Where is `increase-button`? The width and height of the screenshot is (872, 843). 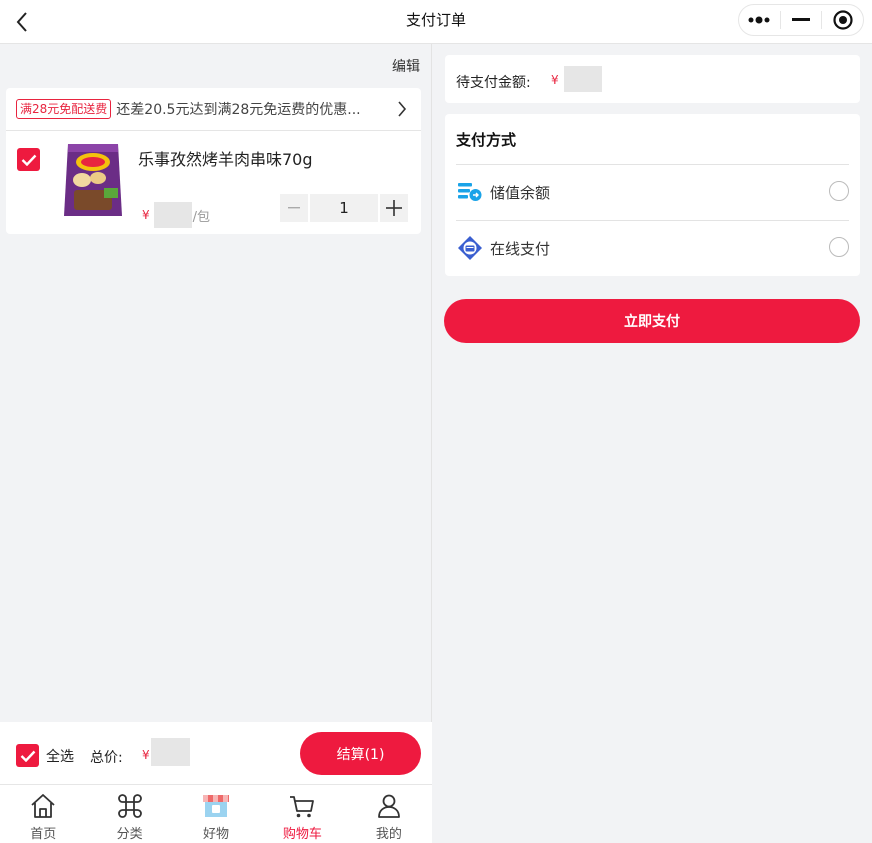
increase-button is located at coordinates (394, 208).